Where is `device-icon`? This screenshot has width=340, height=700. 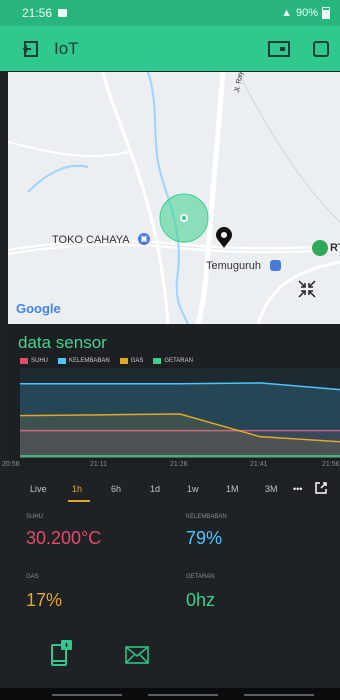 device-icon is located at coordinates (279, 49).